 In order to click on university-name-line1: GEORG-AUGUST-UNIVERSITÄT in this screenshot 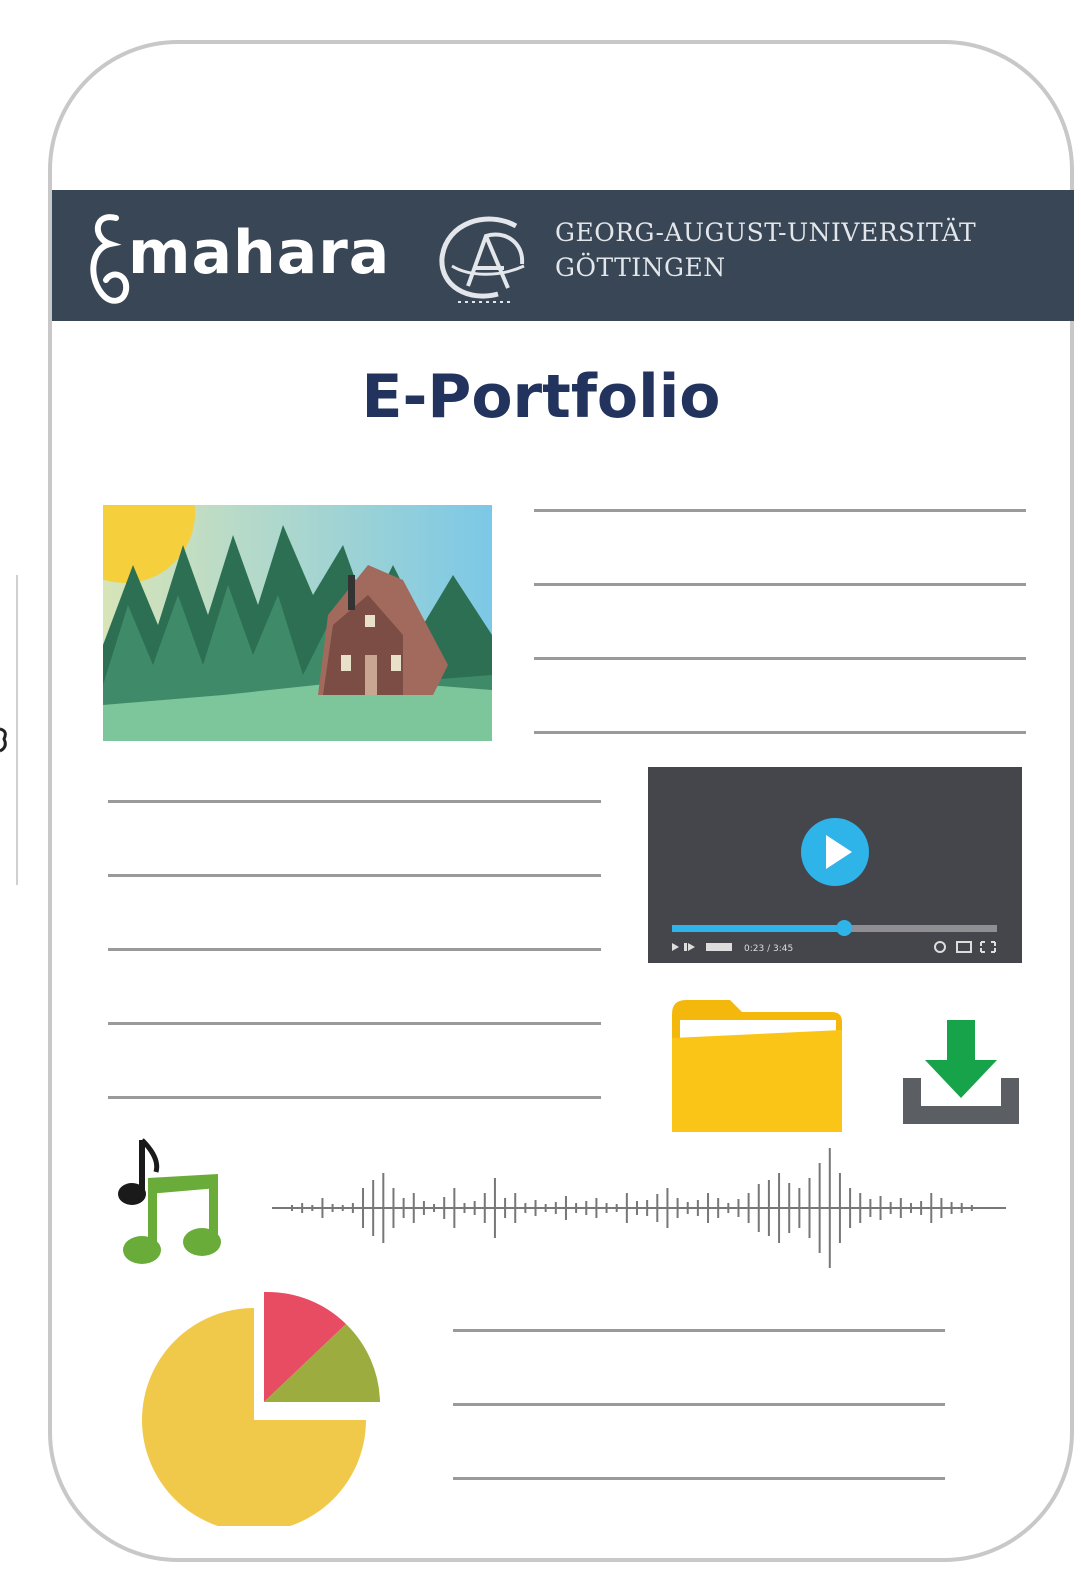, I will do `click(766, 232)`.